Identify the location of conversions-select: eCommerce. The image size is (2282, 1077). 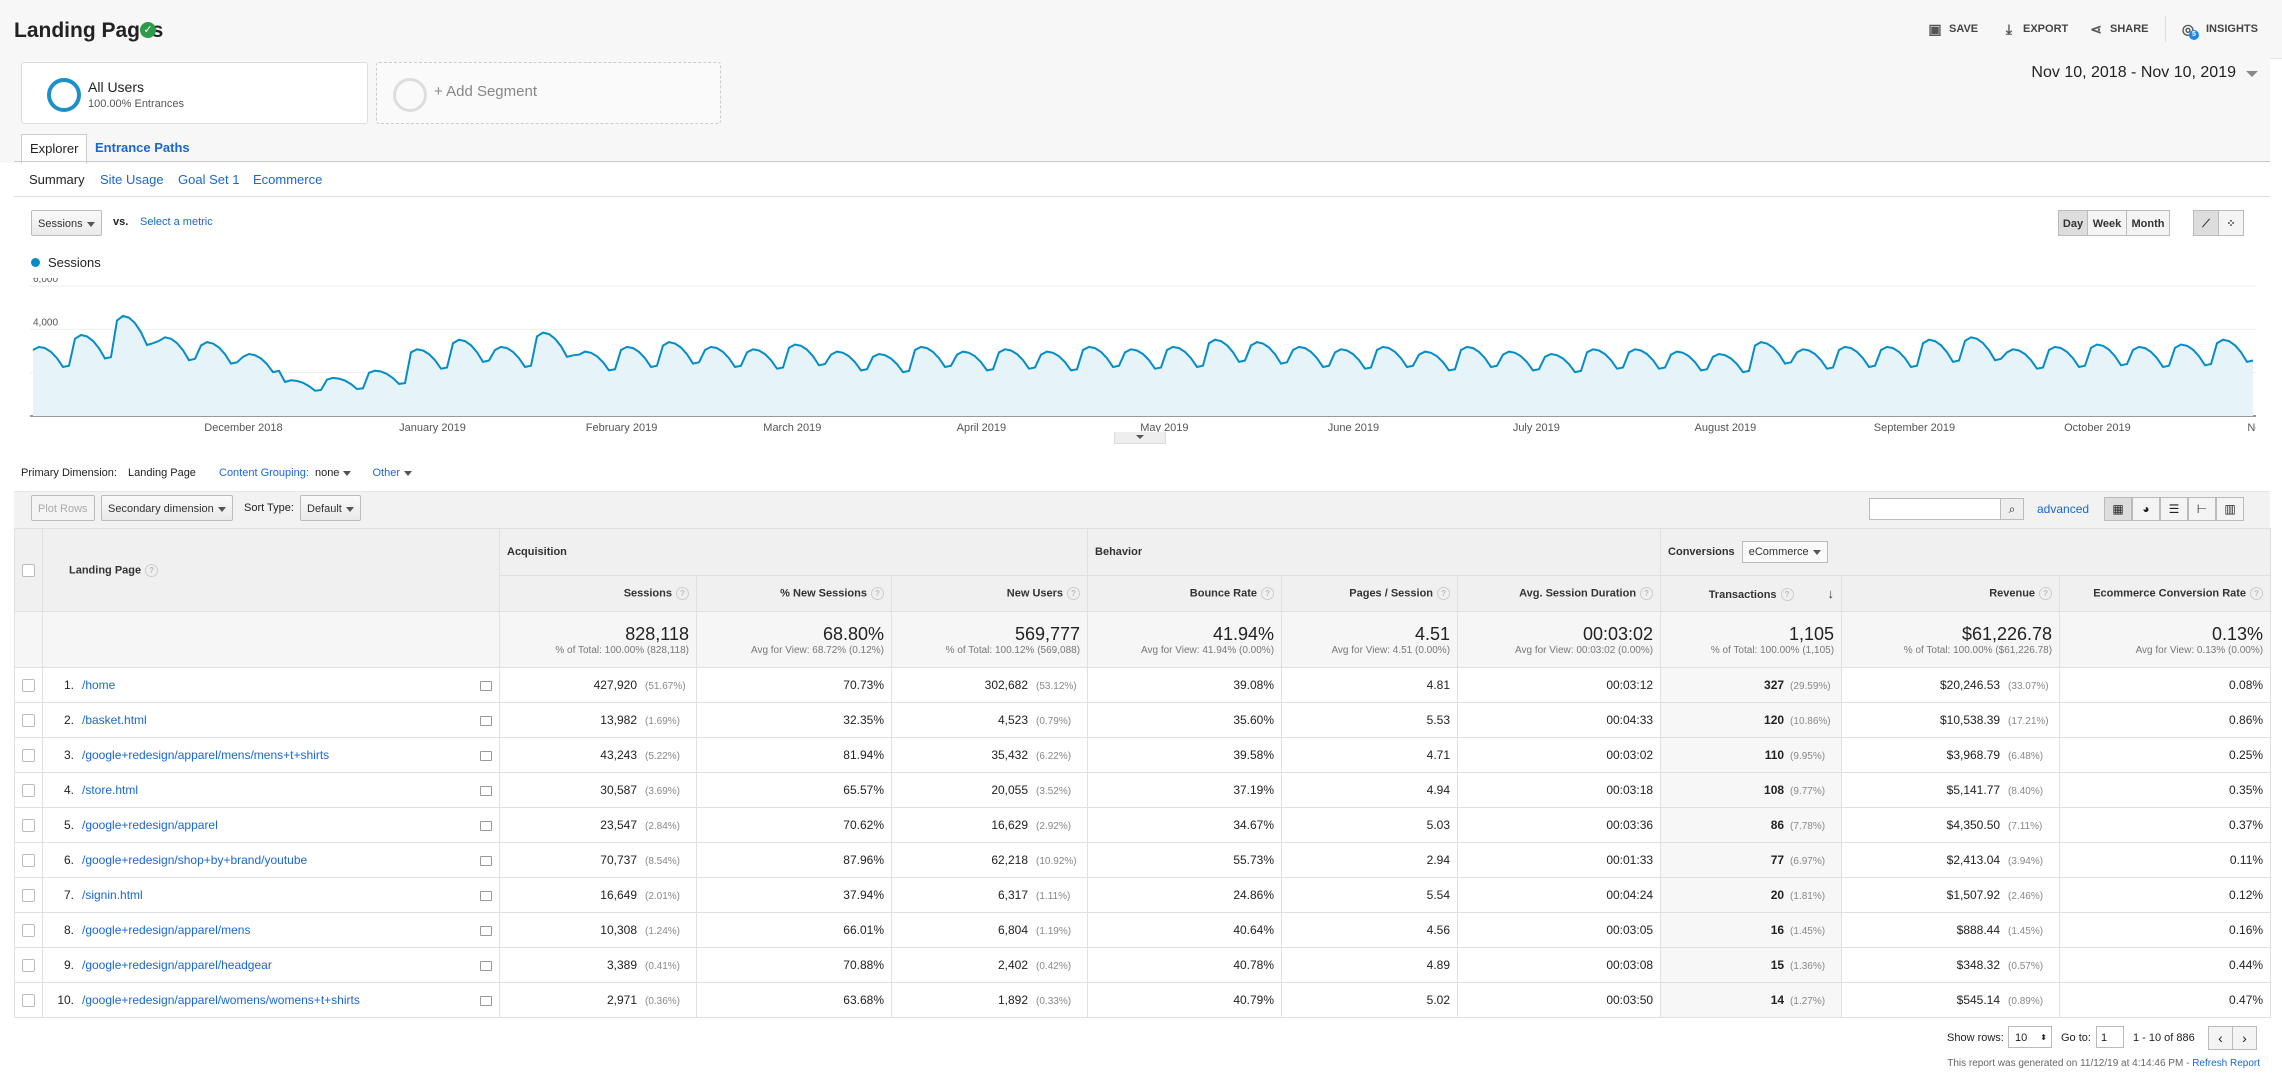
(1784, 552).